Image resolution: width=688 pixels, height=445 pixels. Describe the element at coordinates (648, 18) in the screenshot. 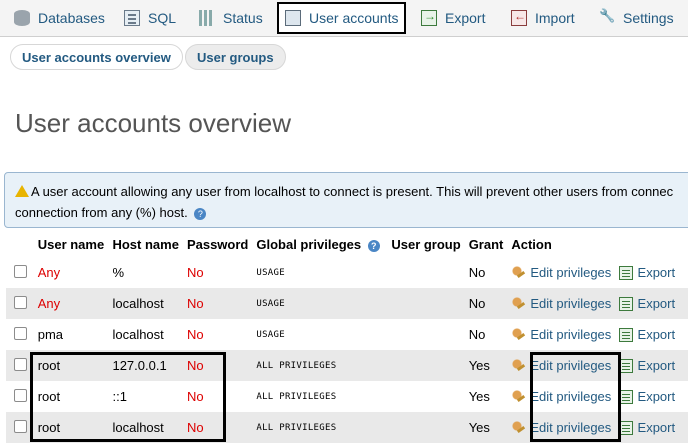

I see `tab-label: Settings` at that location.